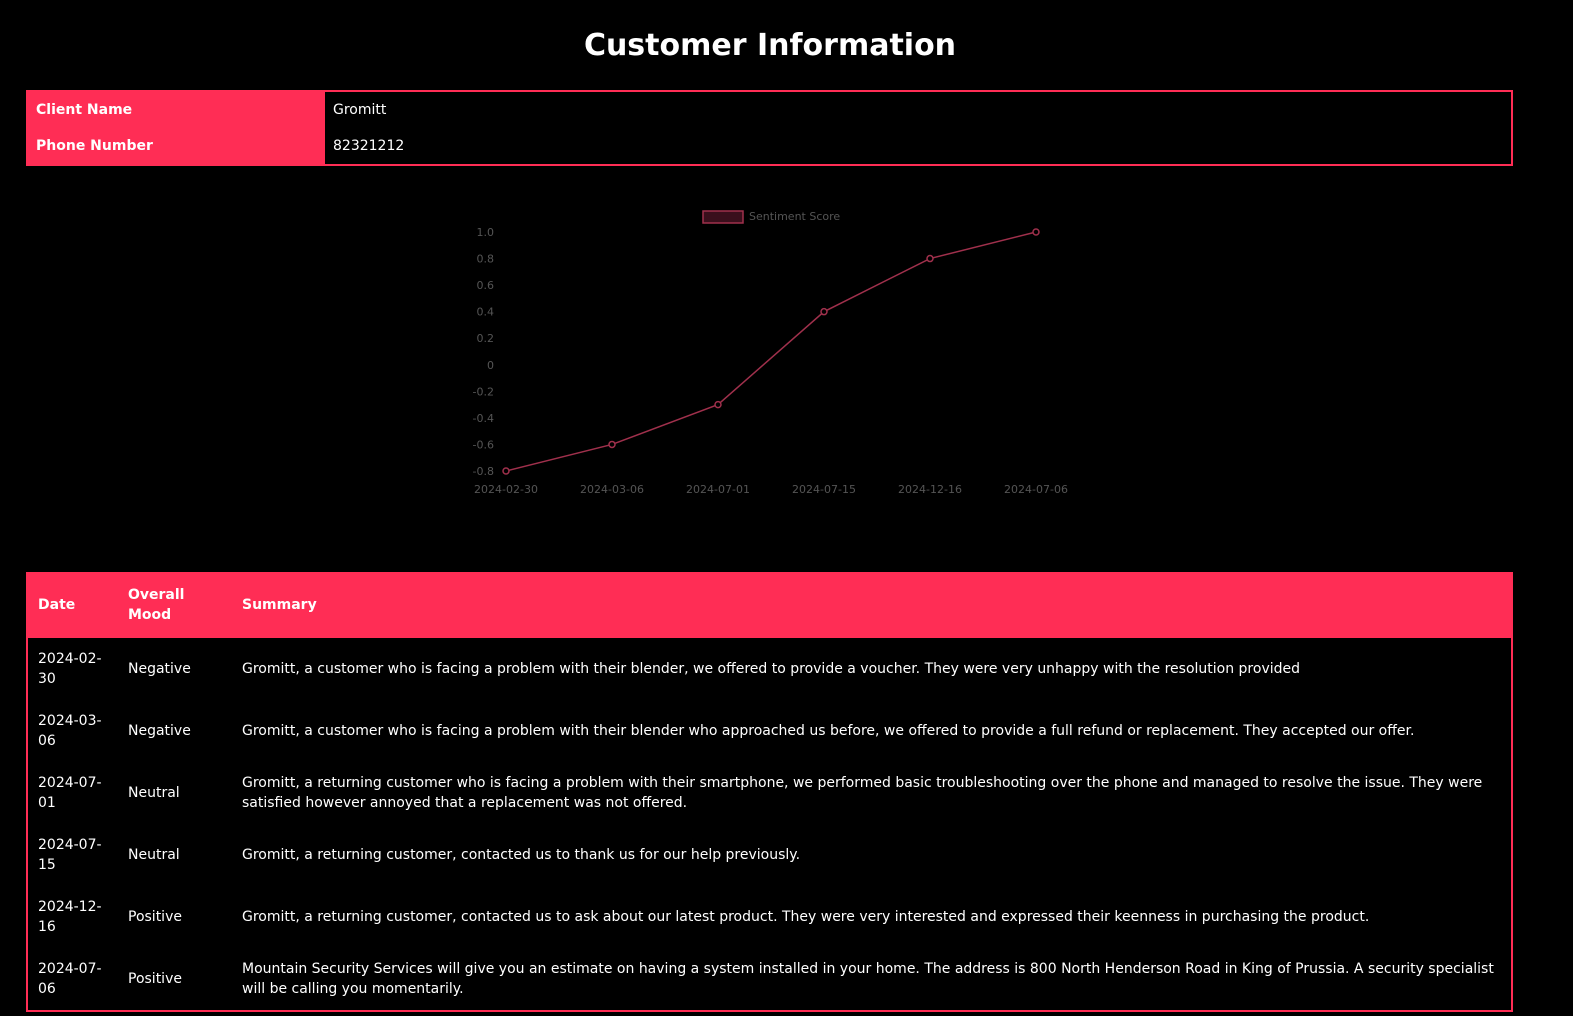 This screenshot has height=1016, width=1573. Describe the element at coordinates (723, 217) in the screenshot. I see `legend-swatch` at that location.